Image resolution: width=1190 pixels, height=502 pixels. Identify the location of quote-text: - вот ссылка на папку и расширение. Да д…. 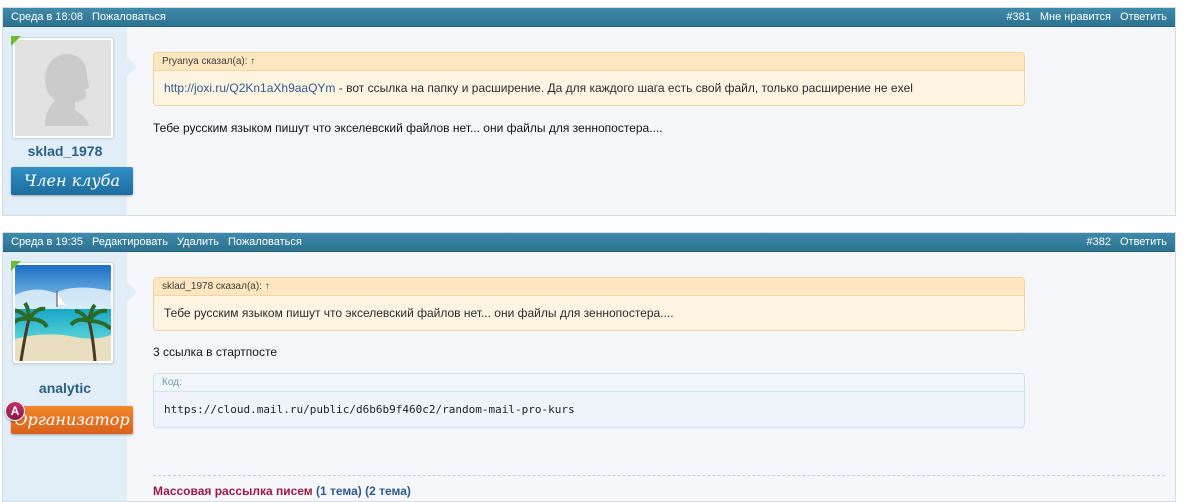
(624, 88).